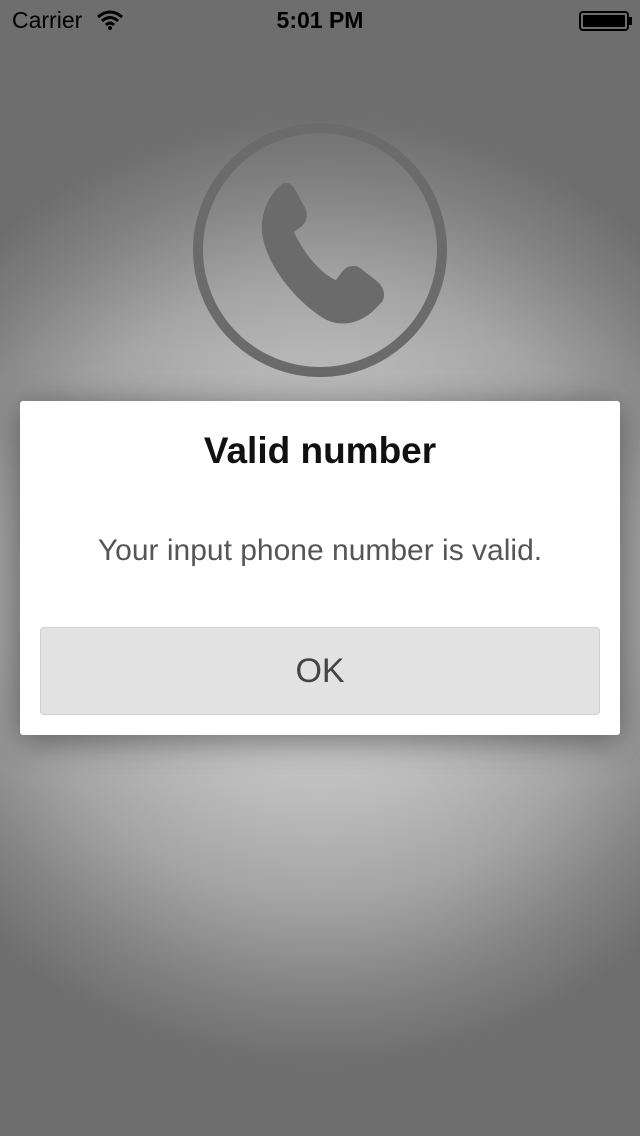 The height and width of the screenshot is (1136, 640). What do you see at coordinates (320, 450) in the screenshot?
I see `dialog-title: Valid number` at bounding box center [320, 450].